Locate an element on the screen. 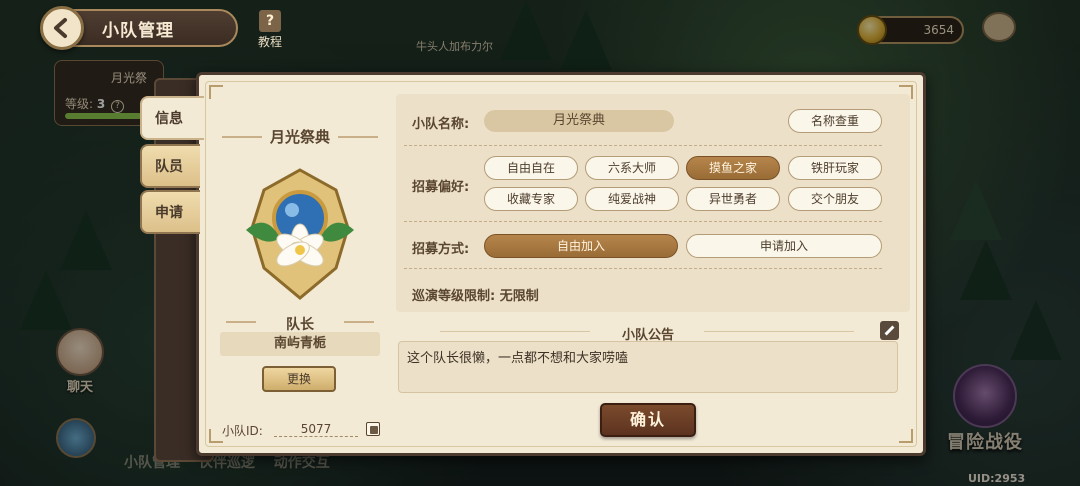 The width and height of the screenshot is (1080, 486). edit-icon is located at coordinates (889, 330).